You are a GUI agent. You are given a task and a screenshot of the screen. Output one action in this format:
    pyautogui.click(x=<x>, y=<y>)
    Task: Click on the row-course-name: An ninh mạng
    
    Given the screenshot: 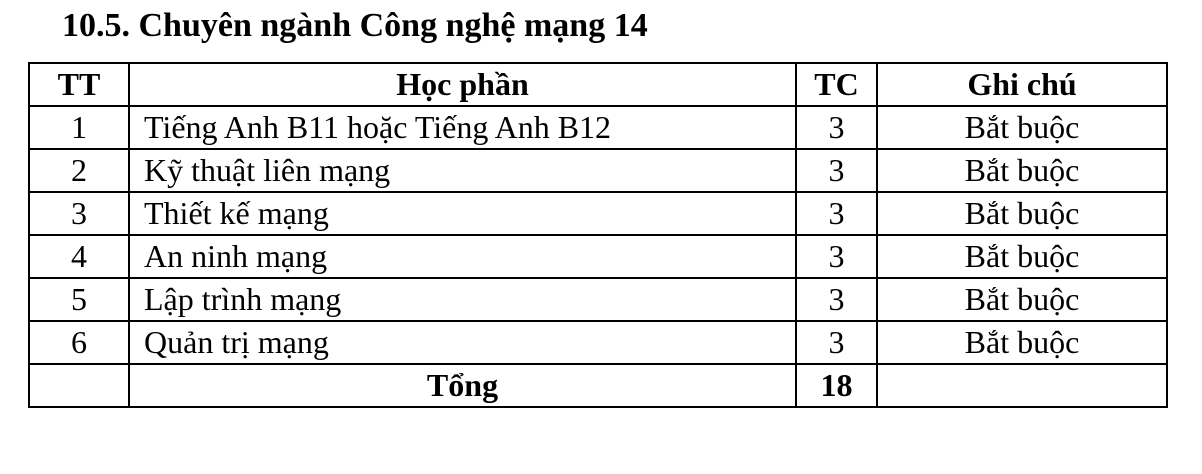 What is the action you would take?
    pyautogui.click(x=462, y=256)
    